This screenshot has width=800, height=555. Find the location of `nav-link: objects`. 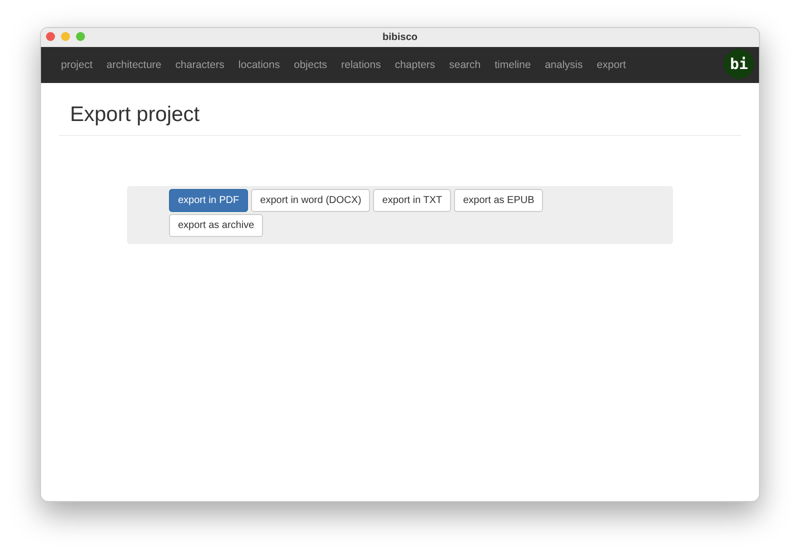

nav-link: objects is located at coordinates (310, 65).